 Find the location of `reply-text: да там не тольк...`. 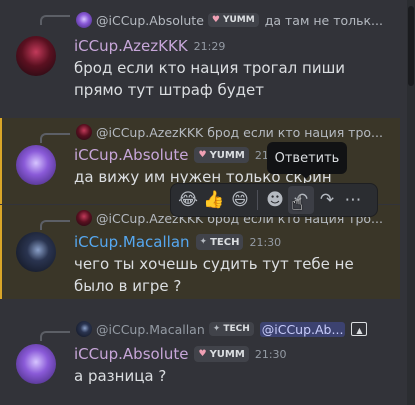

reply-text: да там не тольк... is located at coordinates (323, 20).